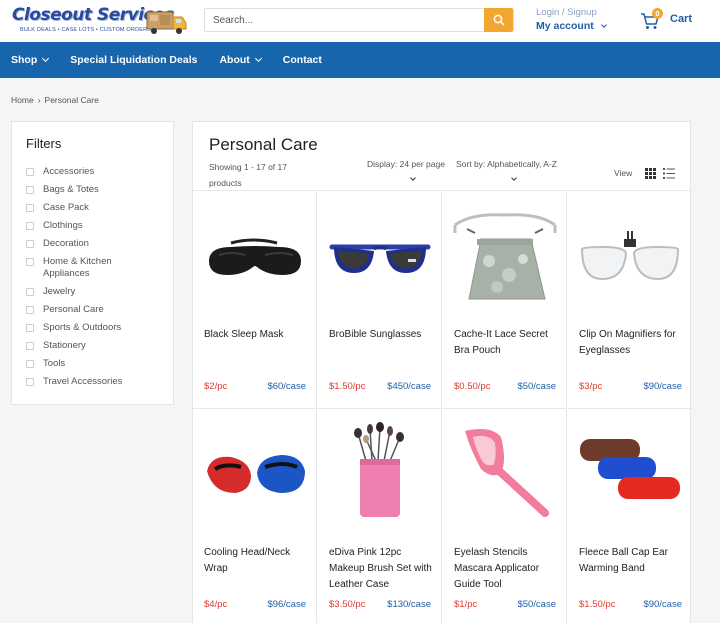 The image size is (720, 623). What do you see at coordinates (258, 561) in the screenshot?
I see `product-name: Cooling Head/Neck Wrap` at bounding box center [258, 561].